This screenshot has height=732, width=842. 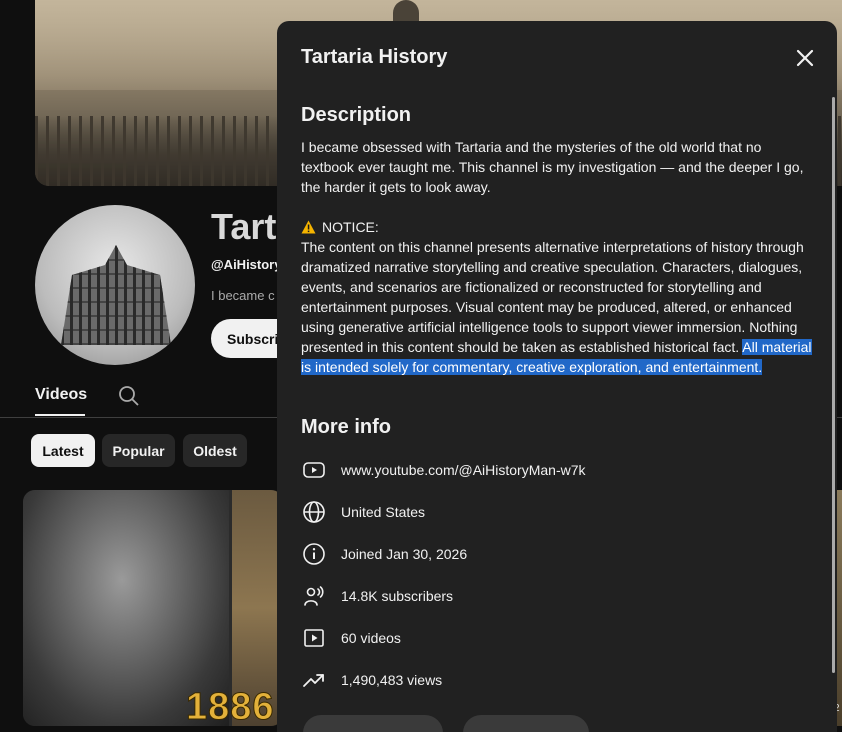 What do you see at coordinates (63, 450) in the screenshot?
I see `chip-latest: Latest` at bounding box center [63, 450].